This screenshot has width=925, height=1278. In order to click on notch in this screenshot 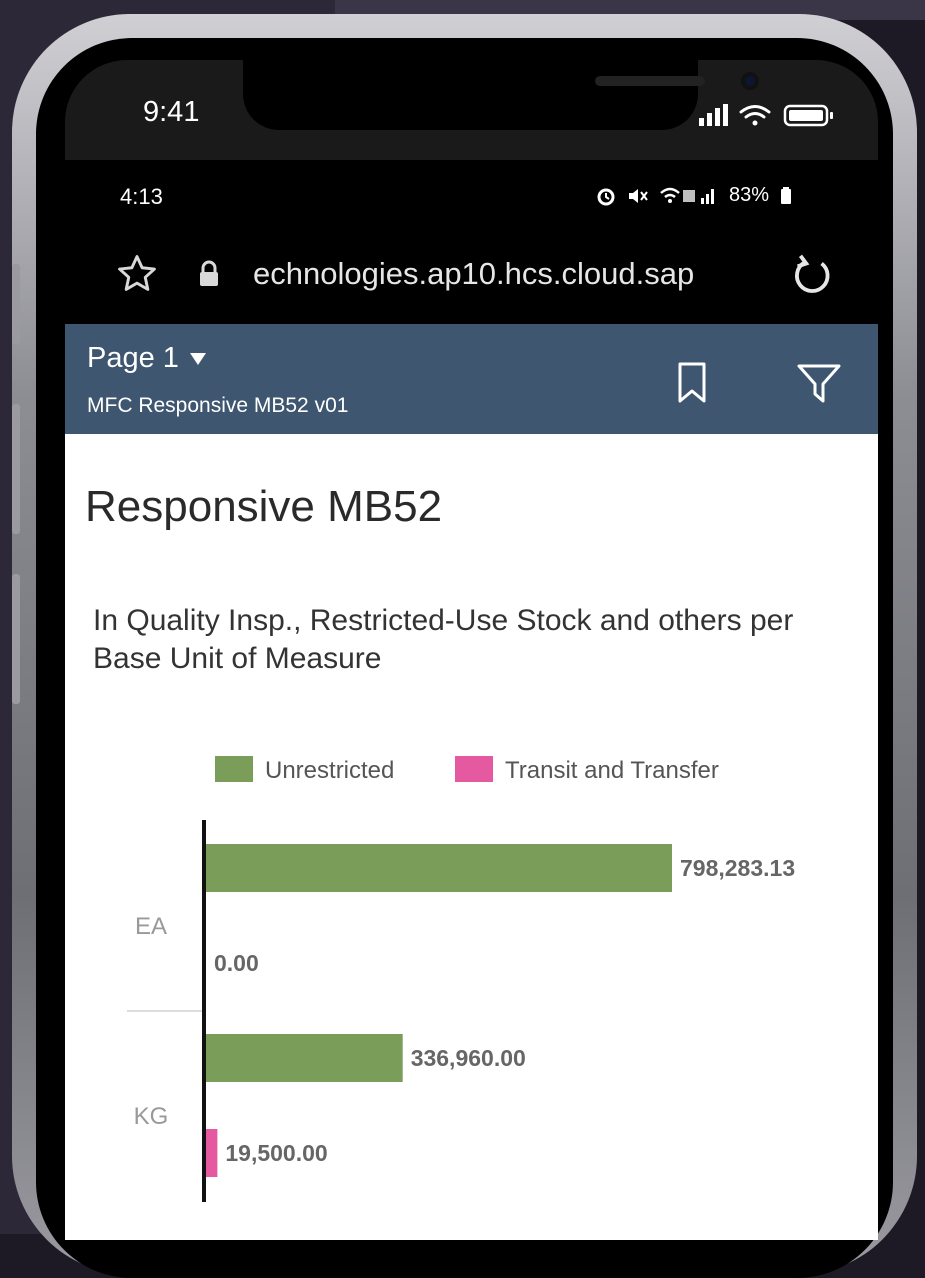, I will do `click(501, 95)`.